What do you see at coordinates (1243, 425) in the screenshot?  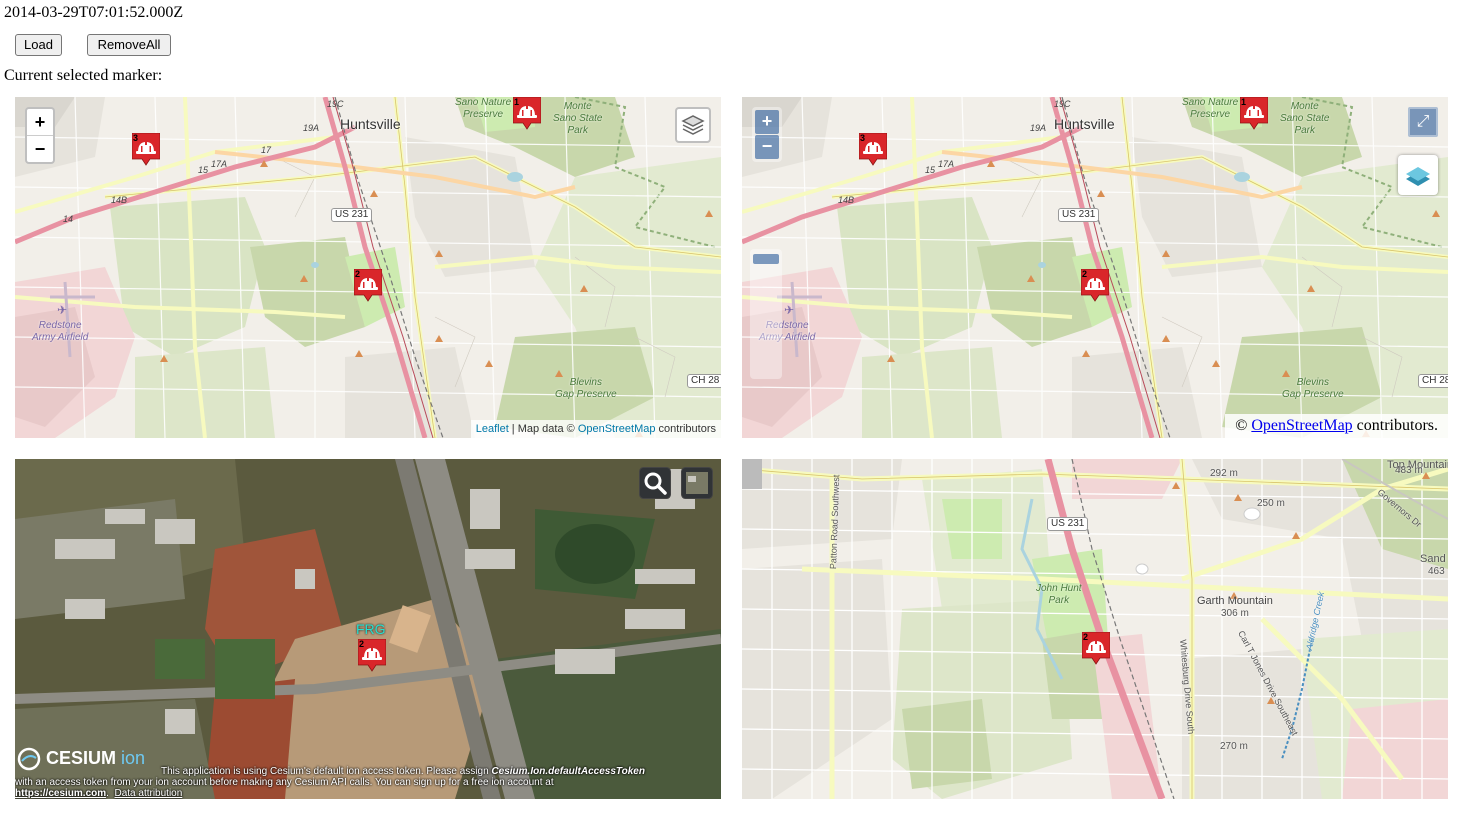 I see `attribution-text: ©` at bounding box center [1243, 425].